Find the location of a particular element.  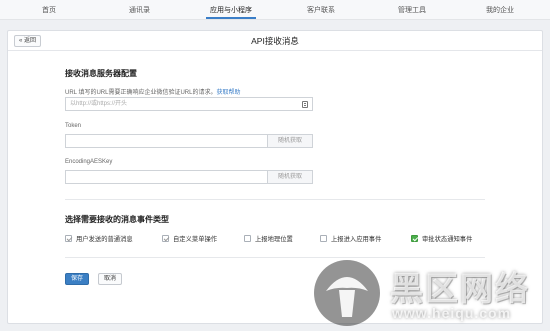

cancel-button: 取消 is located at coordinates (110, 279).